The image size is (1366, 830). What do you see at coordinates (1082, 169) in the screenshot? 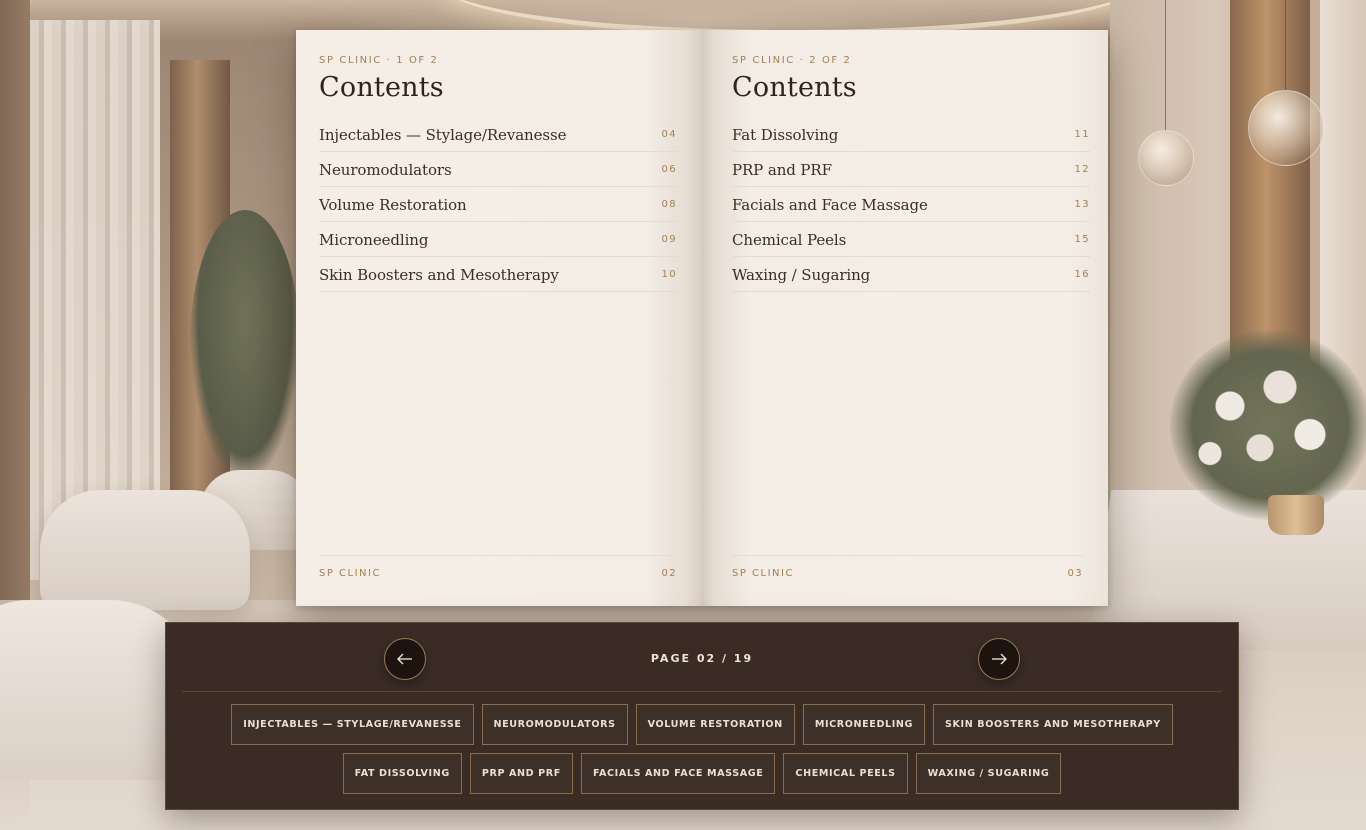
I see `toc-item-page: 12` at bounding box center [1082, 169].